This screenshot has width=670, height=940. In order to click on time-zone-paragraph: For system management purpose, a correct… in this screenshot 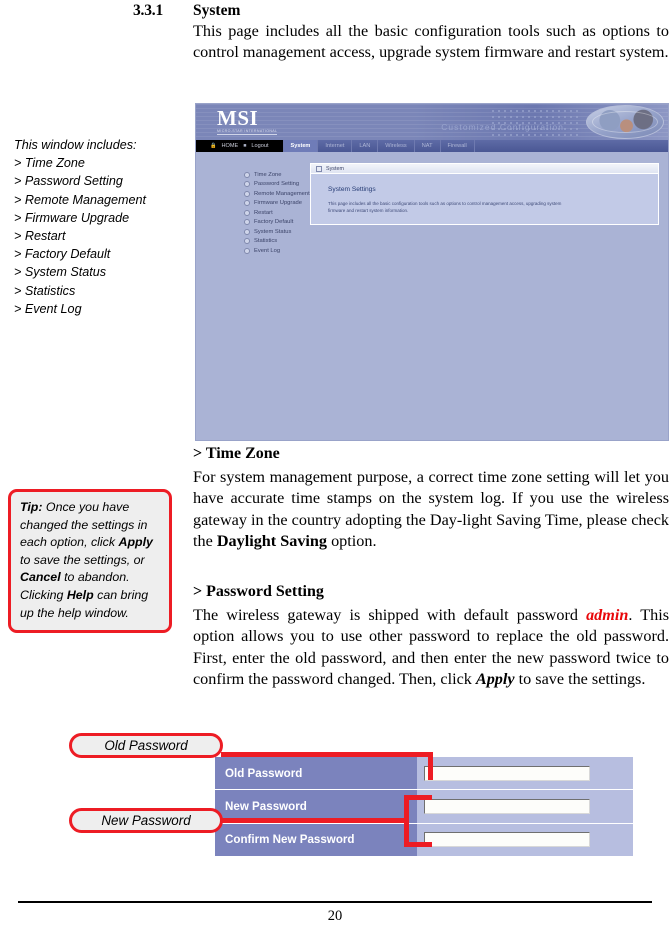, I will do `click(431, 509)`.